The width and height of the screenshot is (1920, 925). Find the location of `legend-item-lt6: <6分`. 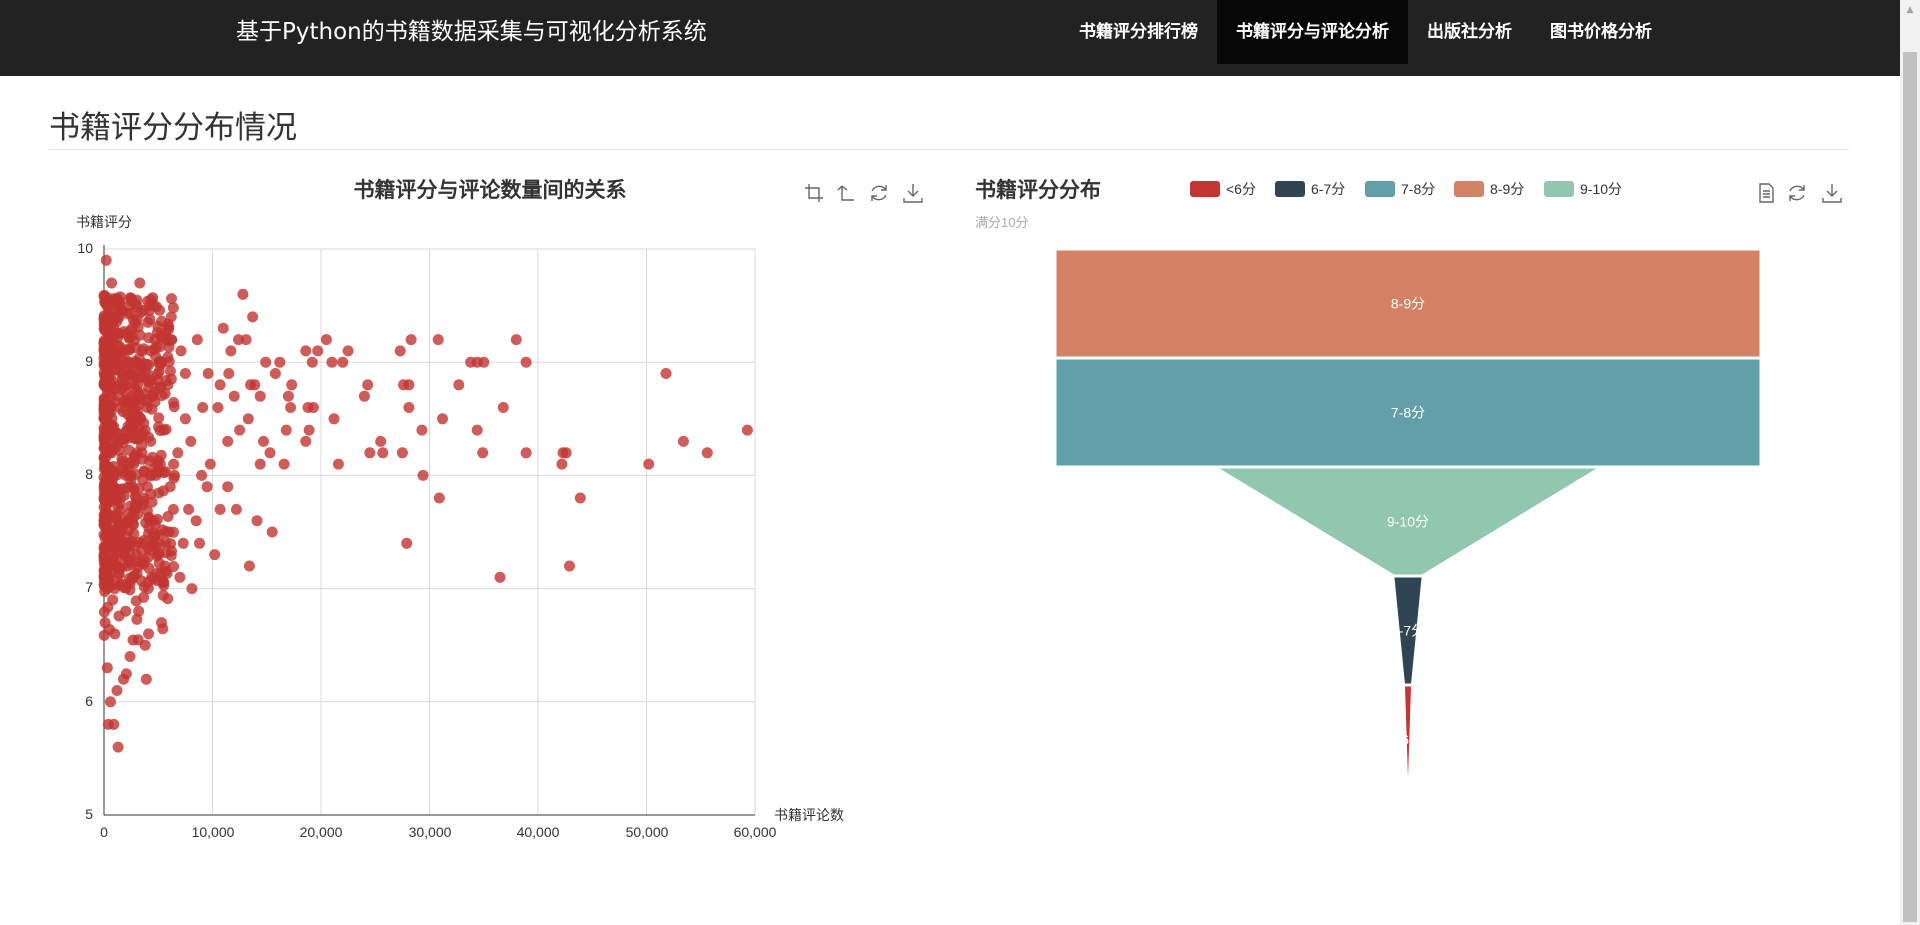

legend-item-lt6: <6分 is located at coordinates (1223, 189).